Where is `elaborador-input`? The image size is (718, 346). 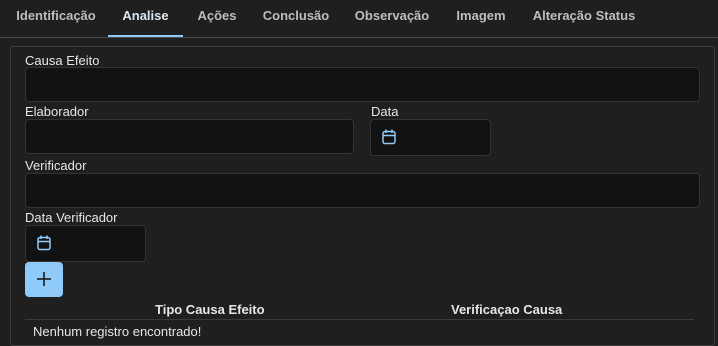
elaborador-input is located at coordinates (189, 136).